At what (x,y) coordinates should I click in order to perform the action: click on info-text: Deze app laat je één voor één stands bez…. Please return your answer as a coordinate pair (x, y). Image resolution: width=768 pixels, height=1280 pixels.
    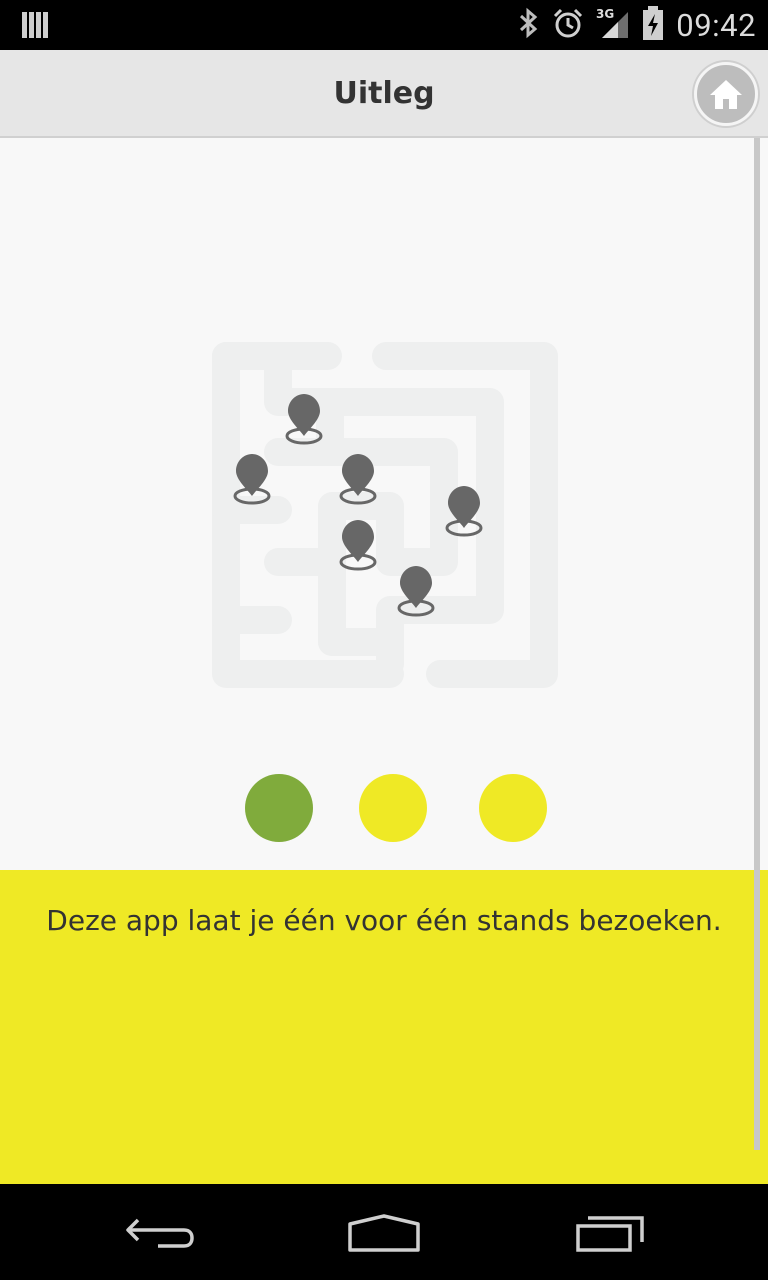
    Looking at the image, I should click on (384, 920).